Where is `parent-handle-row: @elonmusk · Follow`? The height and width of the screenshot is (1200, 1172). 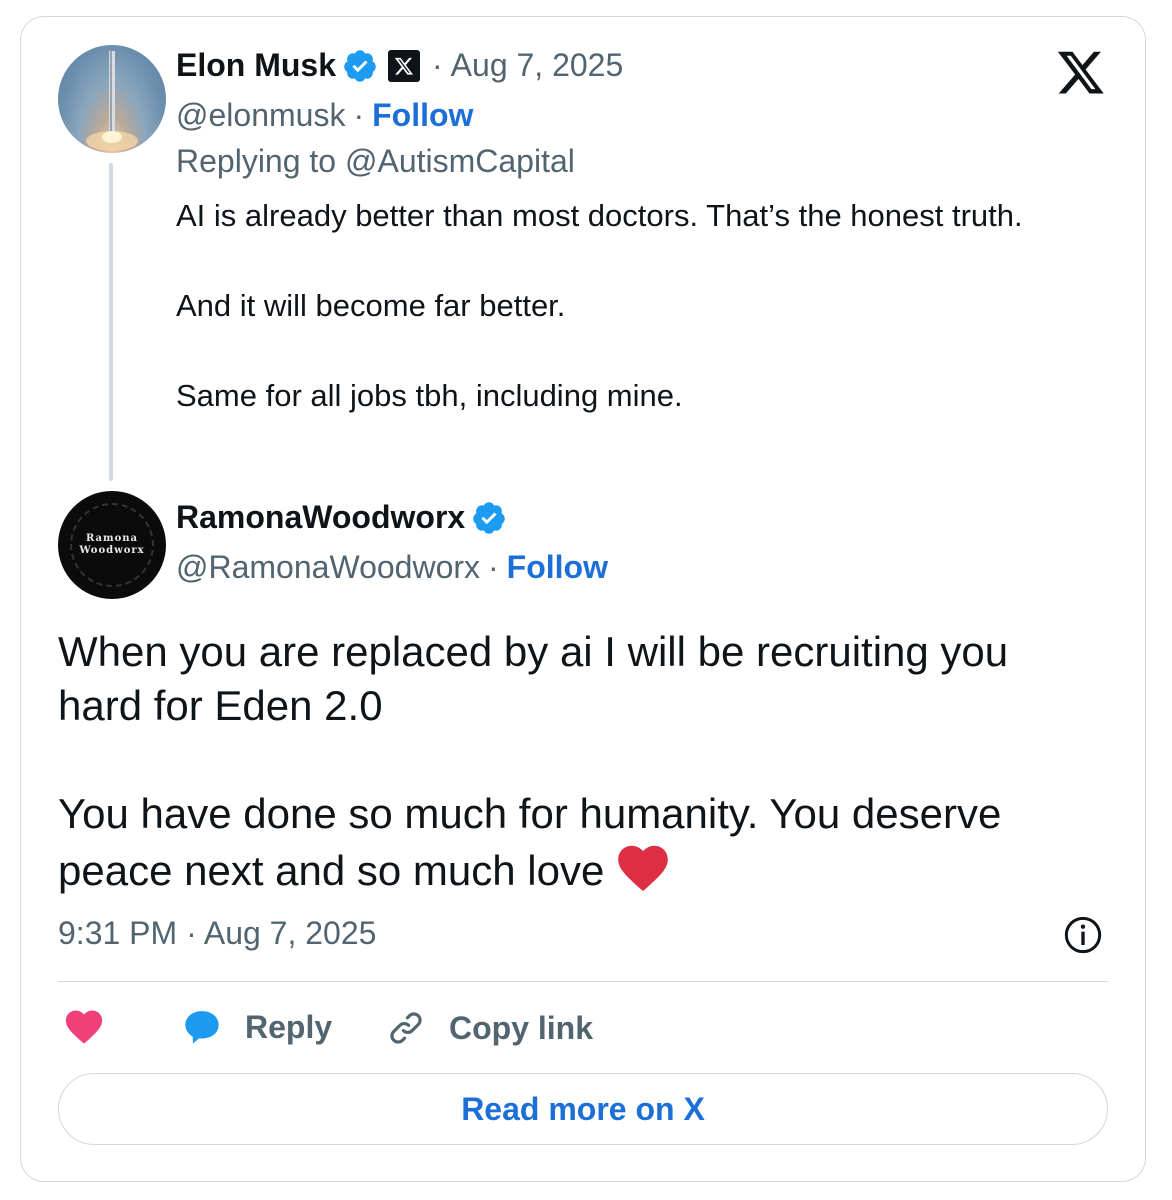
parent-handle-row: @elonmusk · Follow is located at coordinates (324, 115).